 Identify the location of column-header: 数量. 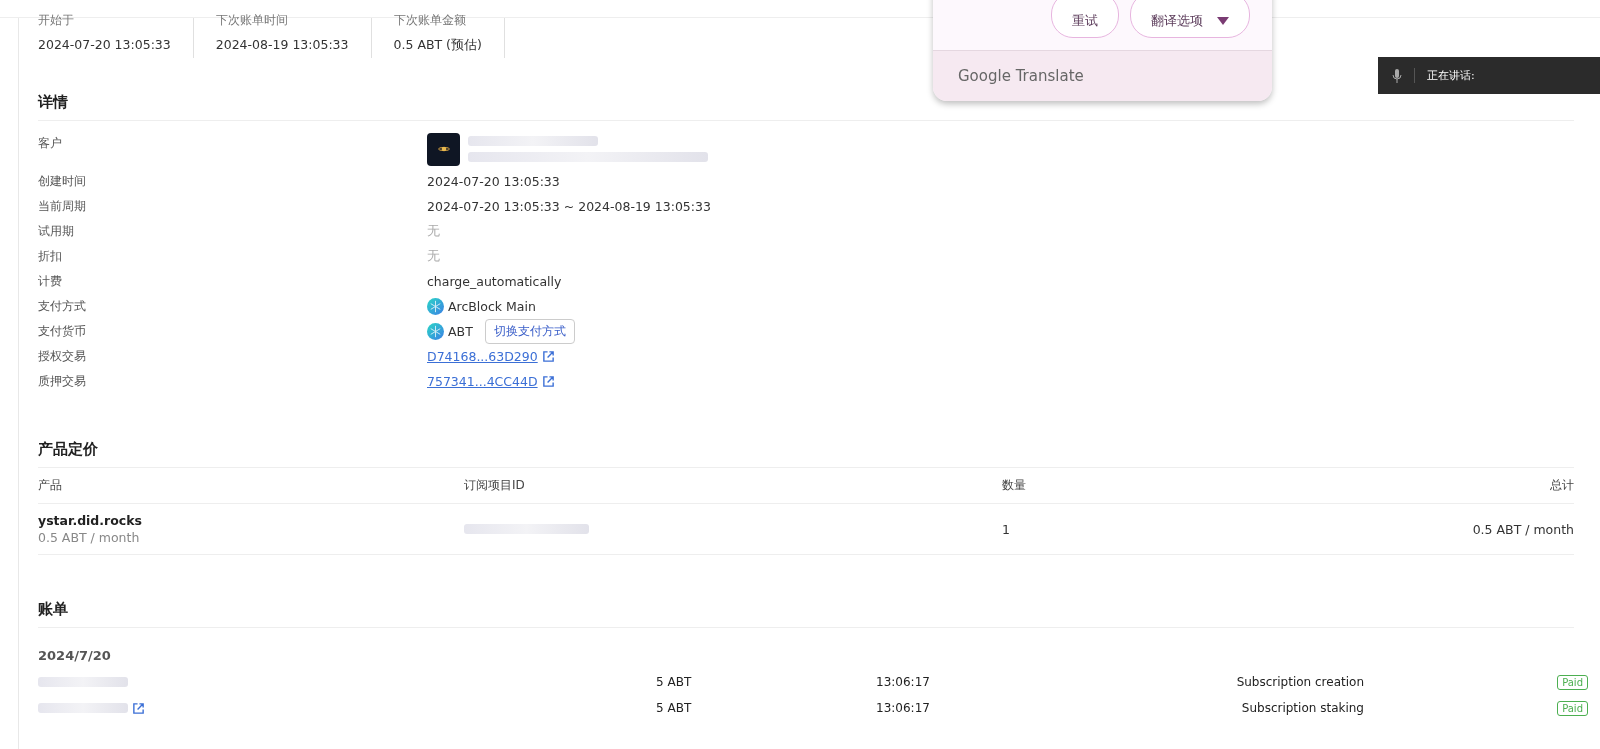
(1188, 486).